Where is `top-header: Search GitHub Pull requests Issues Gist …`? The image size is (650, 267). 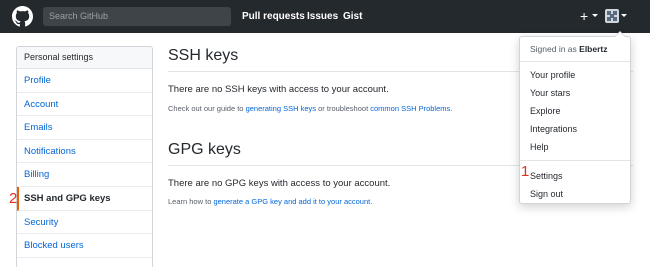 top-header: Search GitHub Pull requests Issues Gist … is located at coordinates (325, 16).